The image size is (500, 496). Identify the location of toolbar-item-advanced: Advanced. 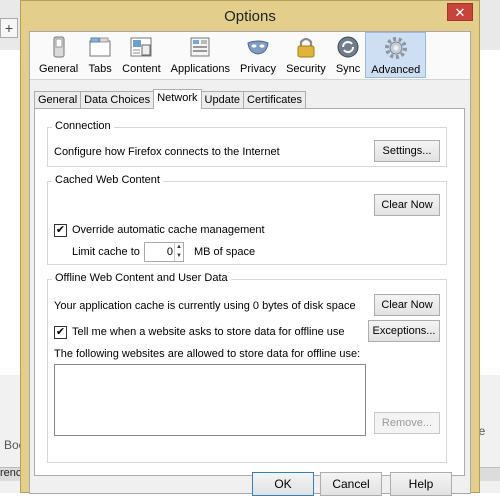
(396, 55).